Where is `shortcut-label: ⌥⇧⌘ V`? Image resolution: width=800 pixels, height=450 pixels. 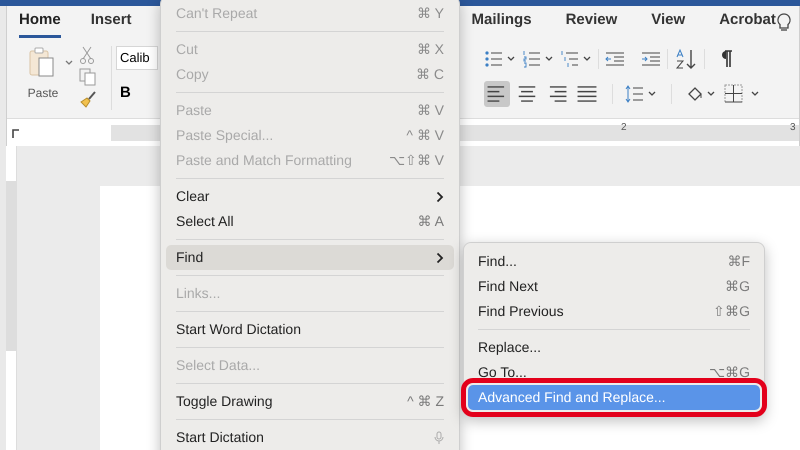
shortcut-label: ⌥⇧⌘ V is located at coordinates (416, 160).